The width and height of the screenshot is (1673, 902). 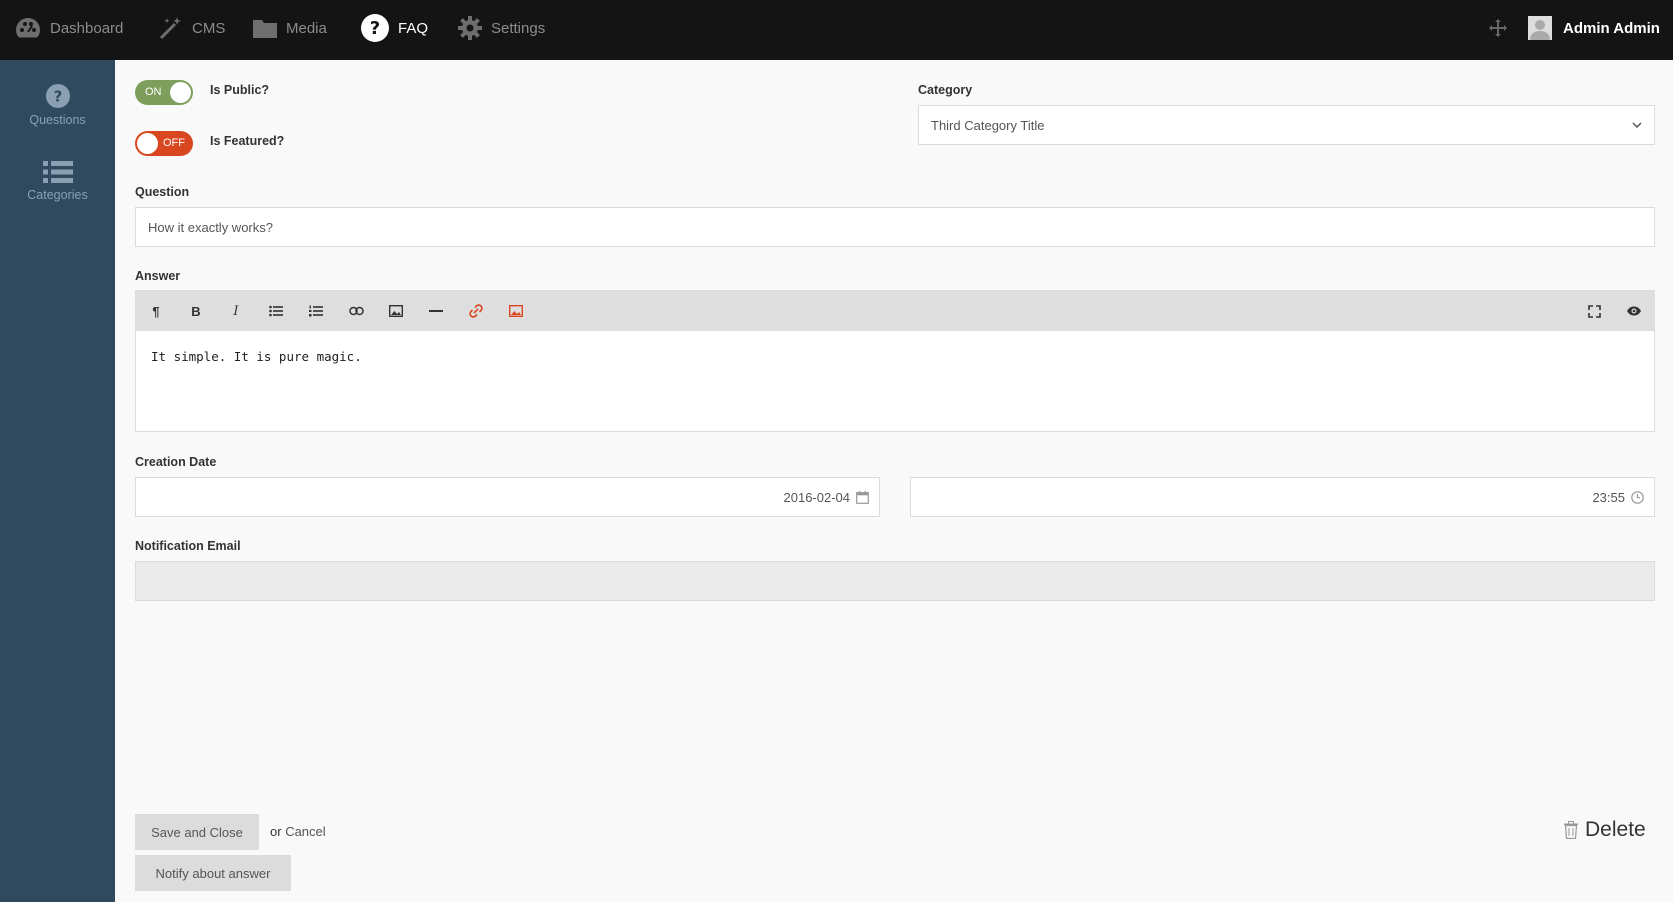 I want to click on italic-button: I, so click(x=236, y=311).